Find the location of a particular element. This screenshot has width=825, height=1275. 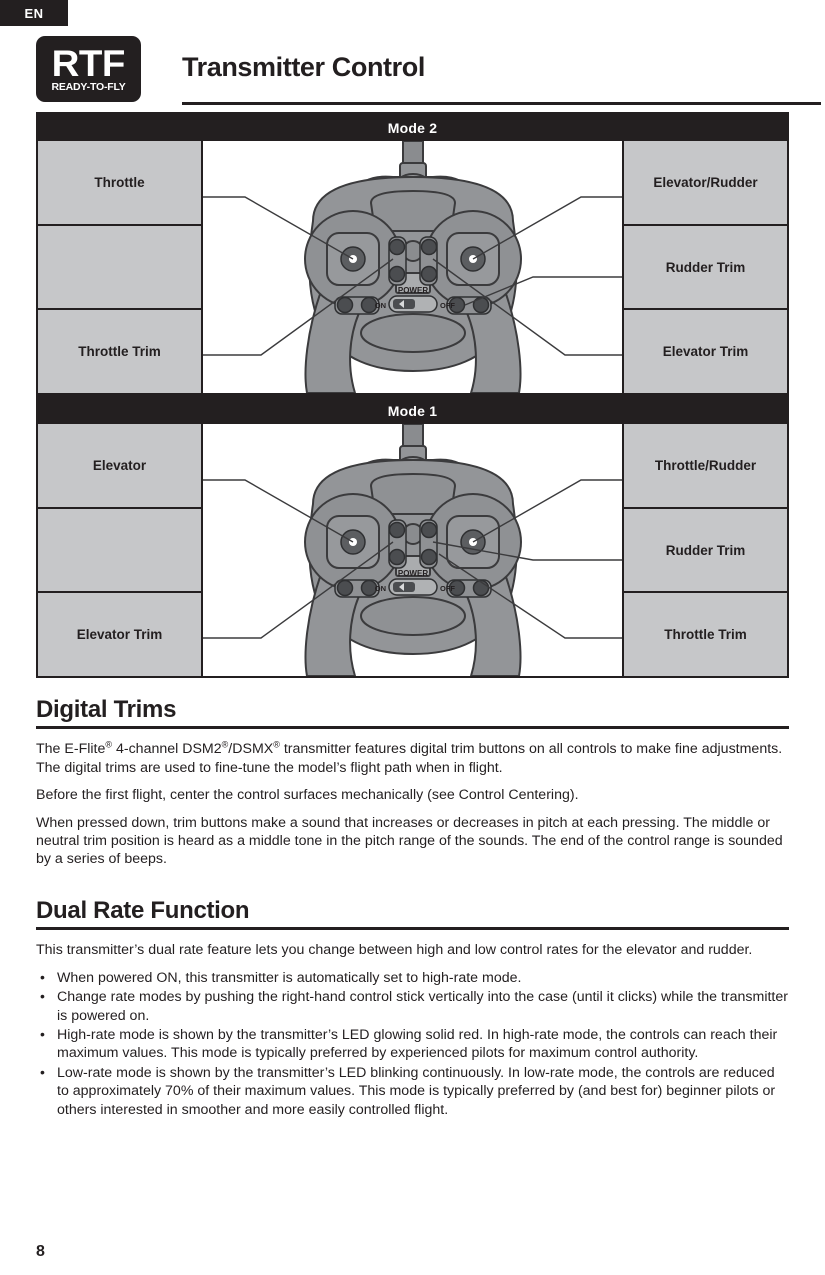

transmitter-illustration-mode-2: POWER ON OFF is located at coordinates (412, 267).